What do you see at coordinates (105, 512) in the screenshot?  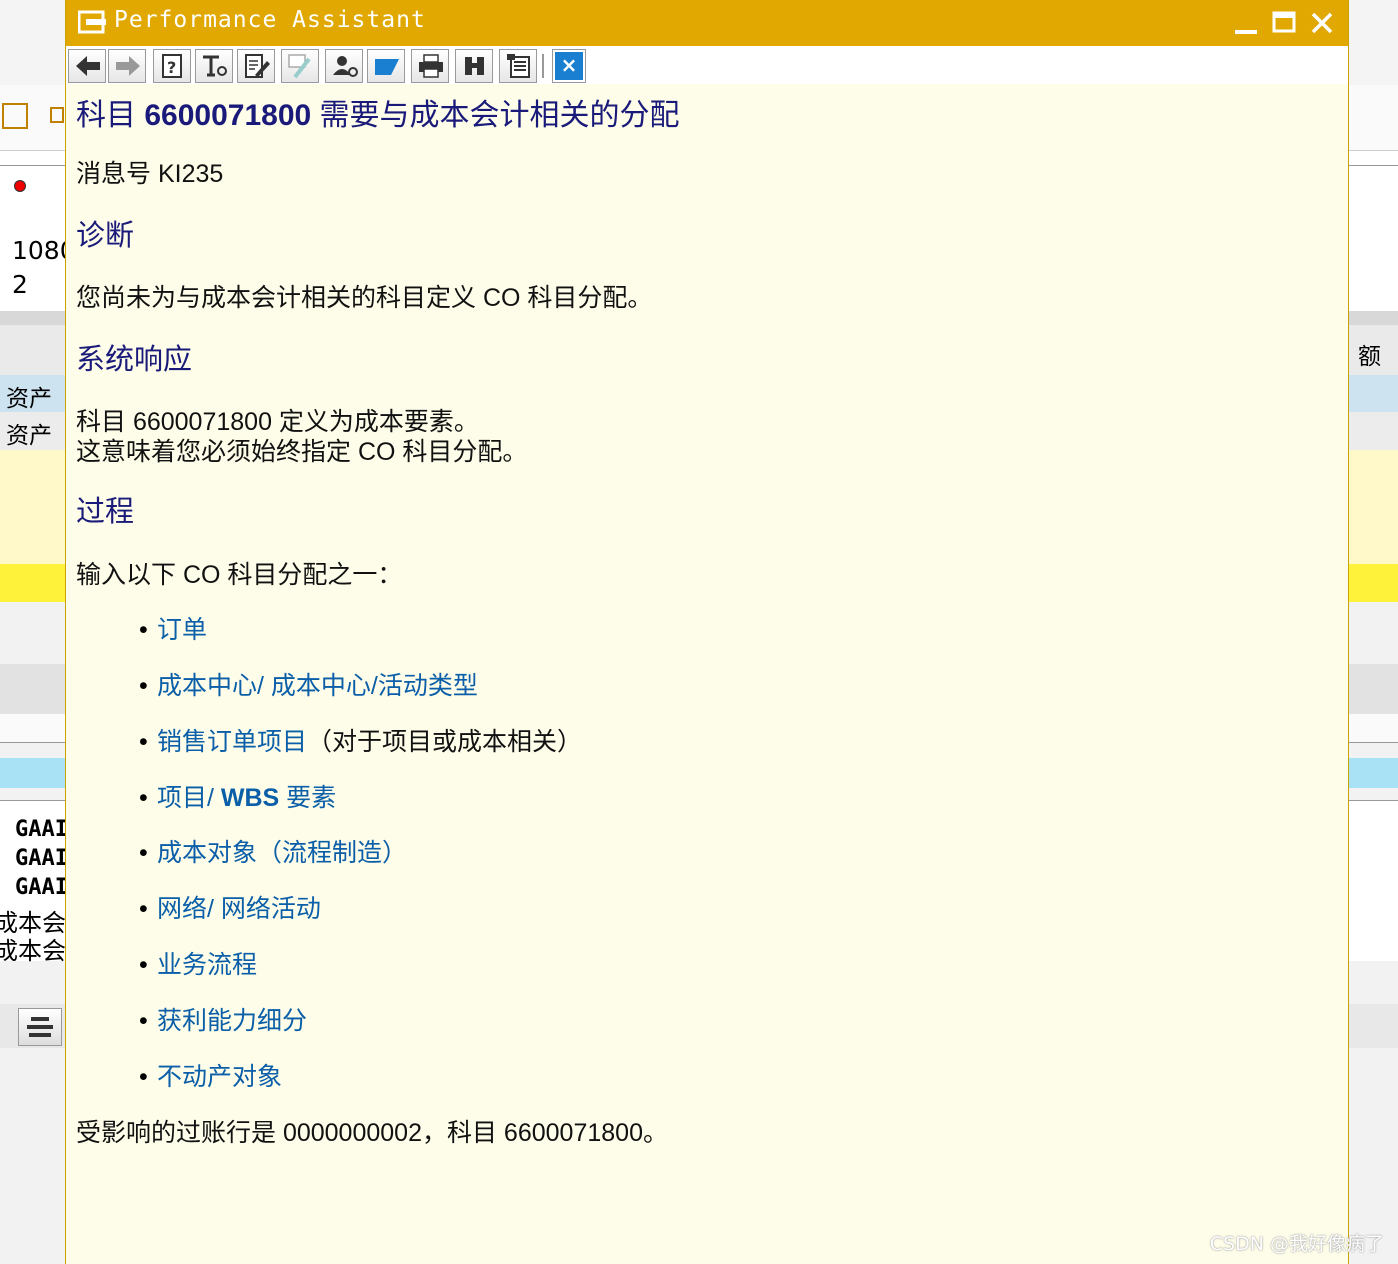 I see `procedure-heading: 过程` at bounding box center [105, 512].